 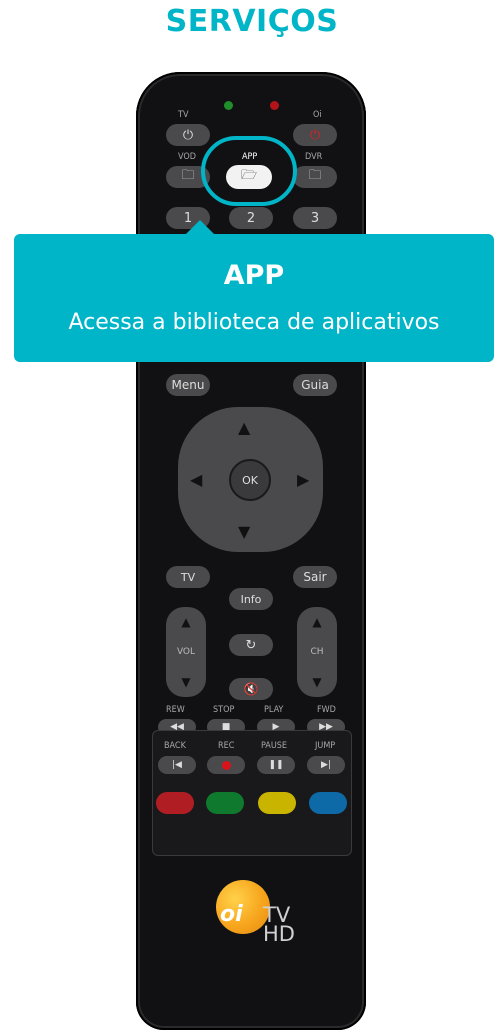 What do you see at coordinates (244, 427) in the screenshot?
I see `up-arrow-icon: ▲` at bounding box center [244, 427].